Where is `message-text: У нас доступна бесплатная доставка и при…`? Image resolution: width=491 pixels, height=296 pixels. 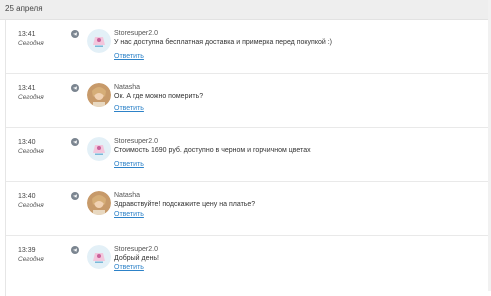
message-text: У нас доступна бесплатная доставка и при… is located at coordinates (223, 42).